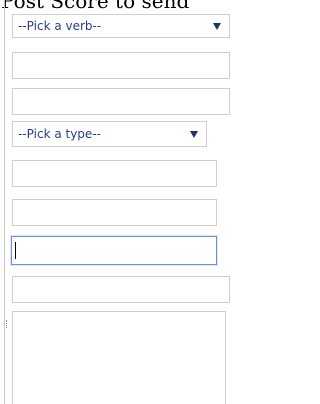 The width and height of the screenshot is (320, 404). What do you see at coordinates (8, 324) in the screenshot?
I see `resize-marker` at bounding box center [8, 324].